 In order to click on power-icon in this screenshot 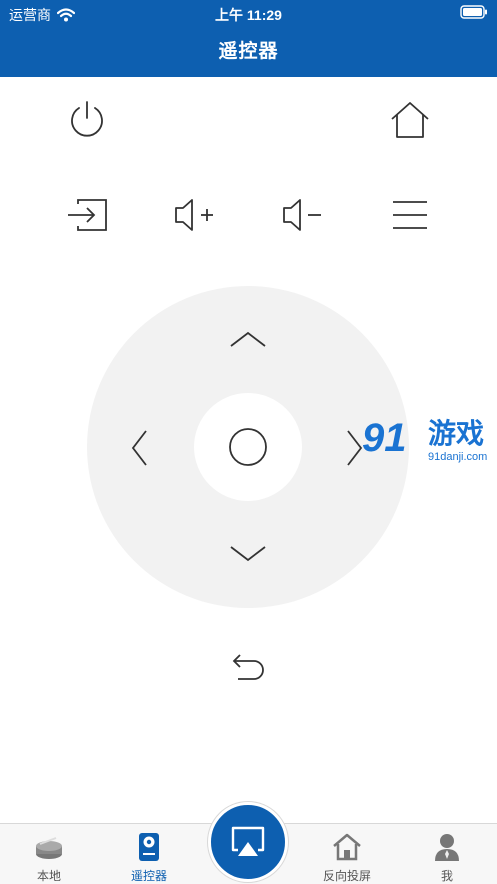, I will do `click(87, 119)`.